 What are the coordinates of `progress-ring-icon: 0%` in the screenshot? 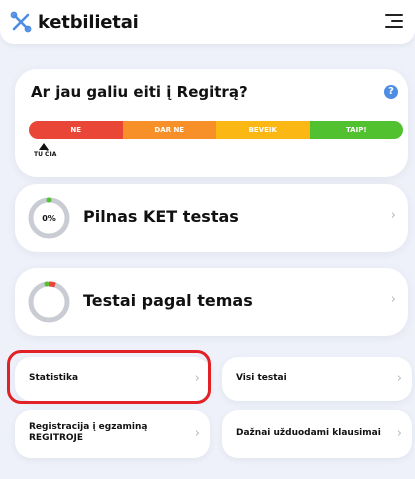 It's located at (49, 218).